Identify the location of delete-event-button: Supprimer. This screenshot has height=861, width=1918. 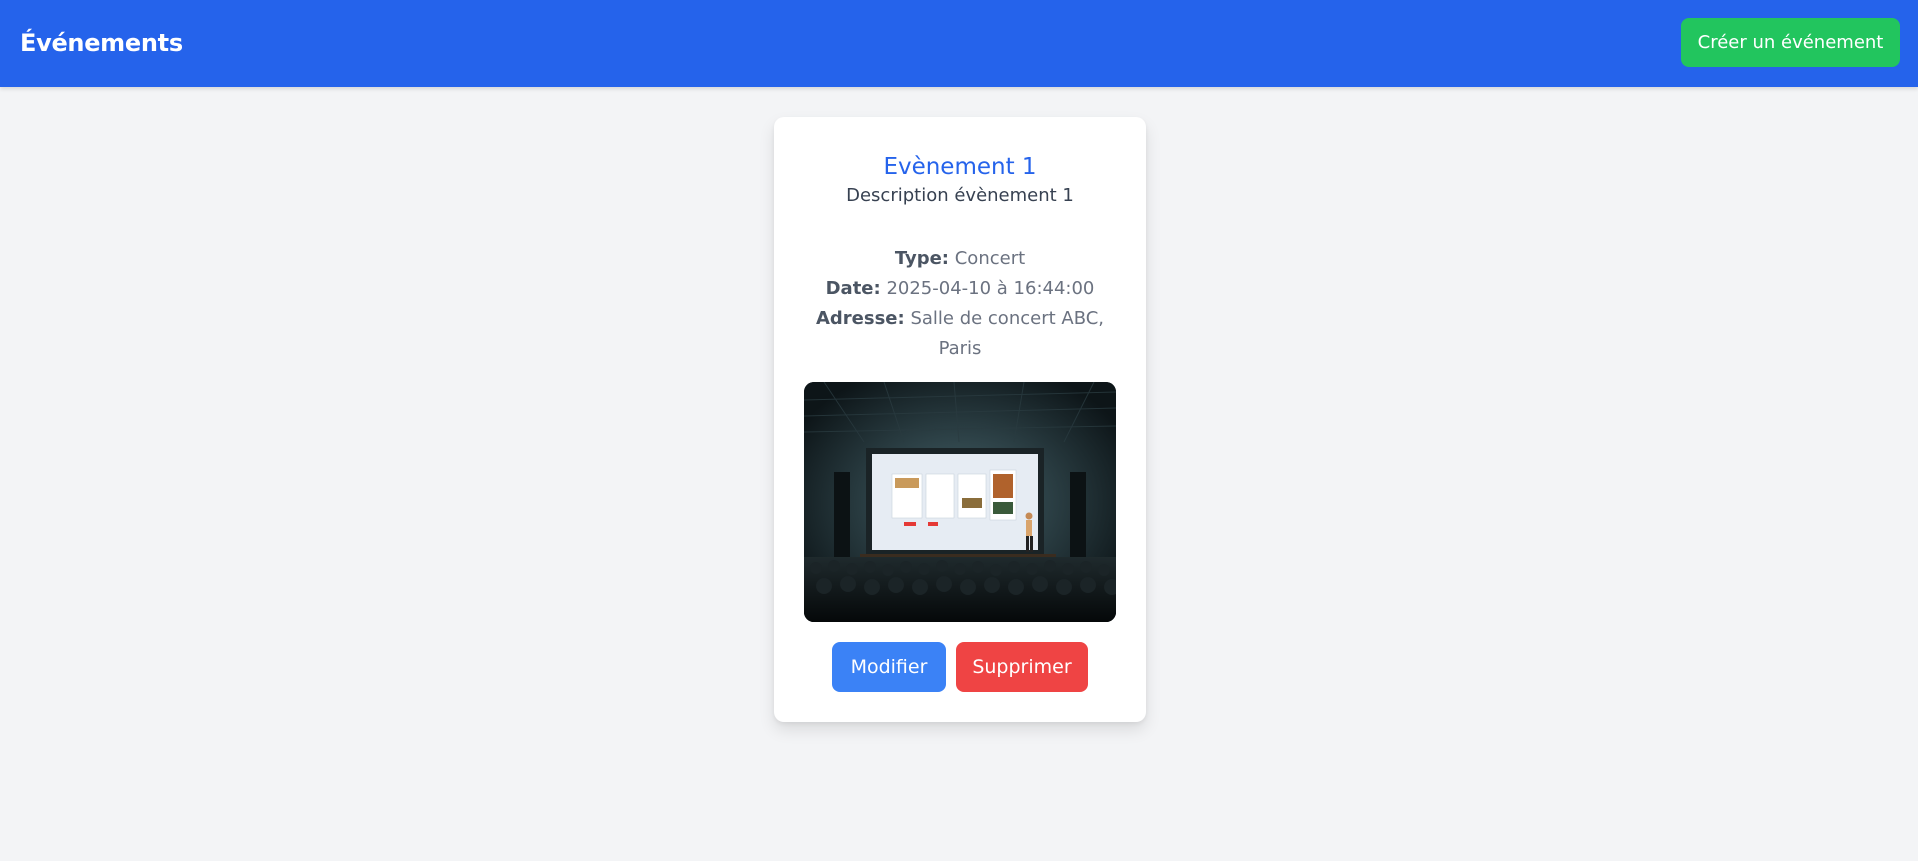
(1022, 667).